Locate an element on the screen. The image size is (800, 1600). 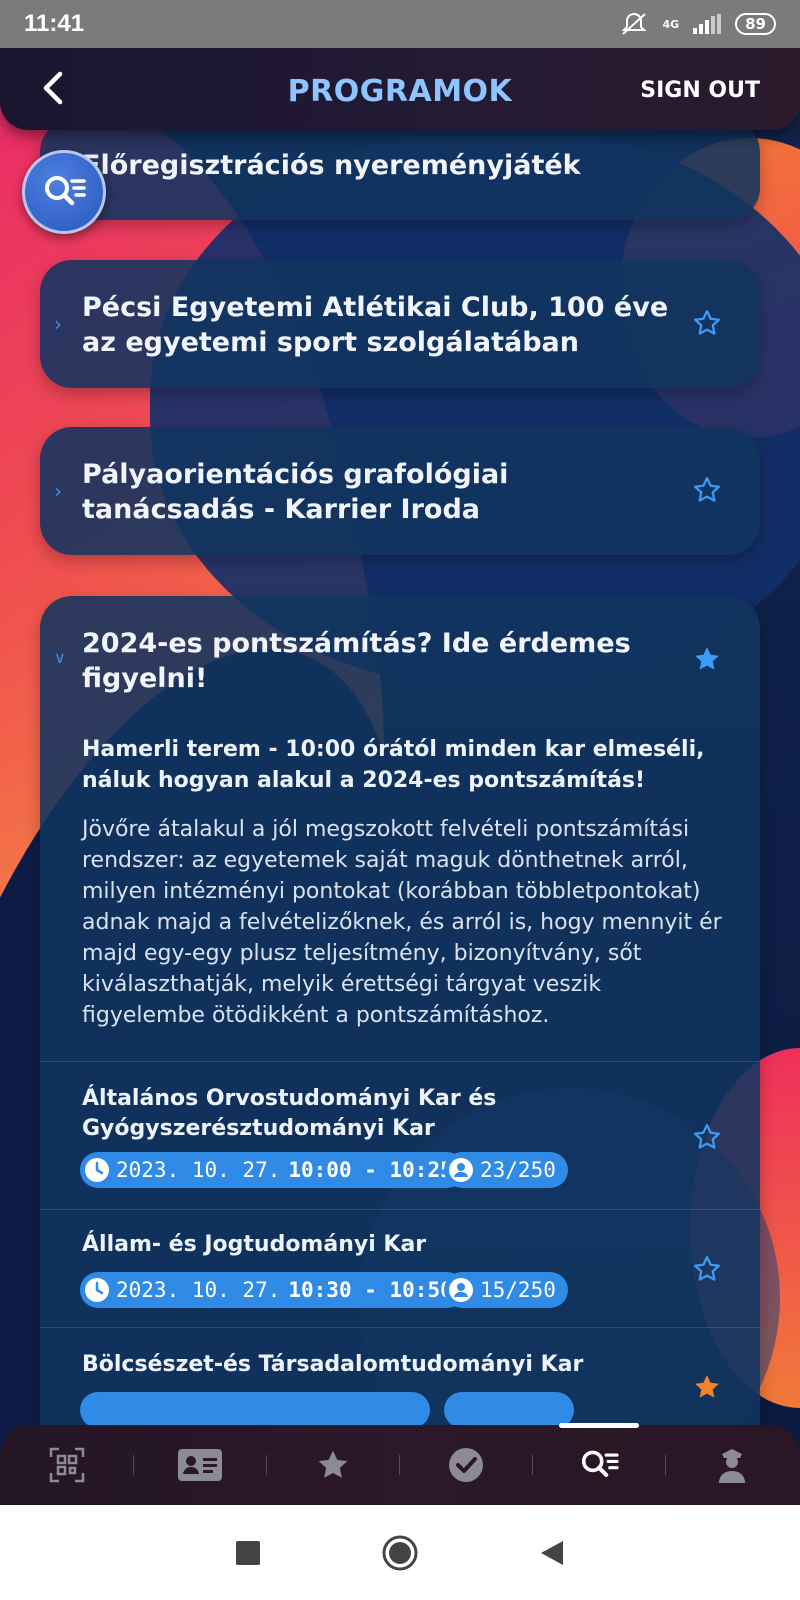
sign-out-button: SIGN OUT is located at coordinates (700, 90).